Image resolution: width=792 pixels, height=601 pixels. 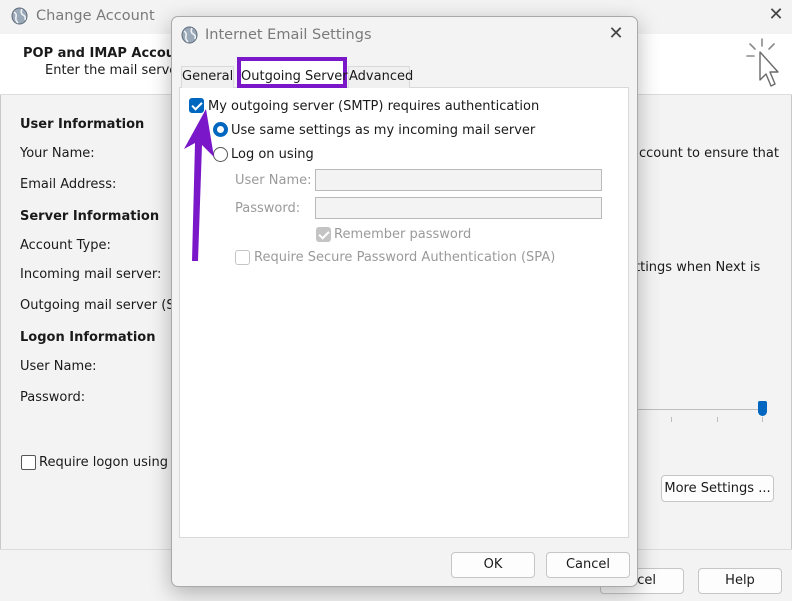 What do you see at coordinates (709, 153) in the screenshot?
I see `test-settings-description: ccount to ensure that` at bounding box center [709, 153].